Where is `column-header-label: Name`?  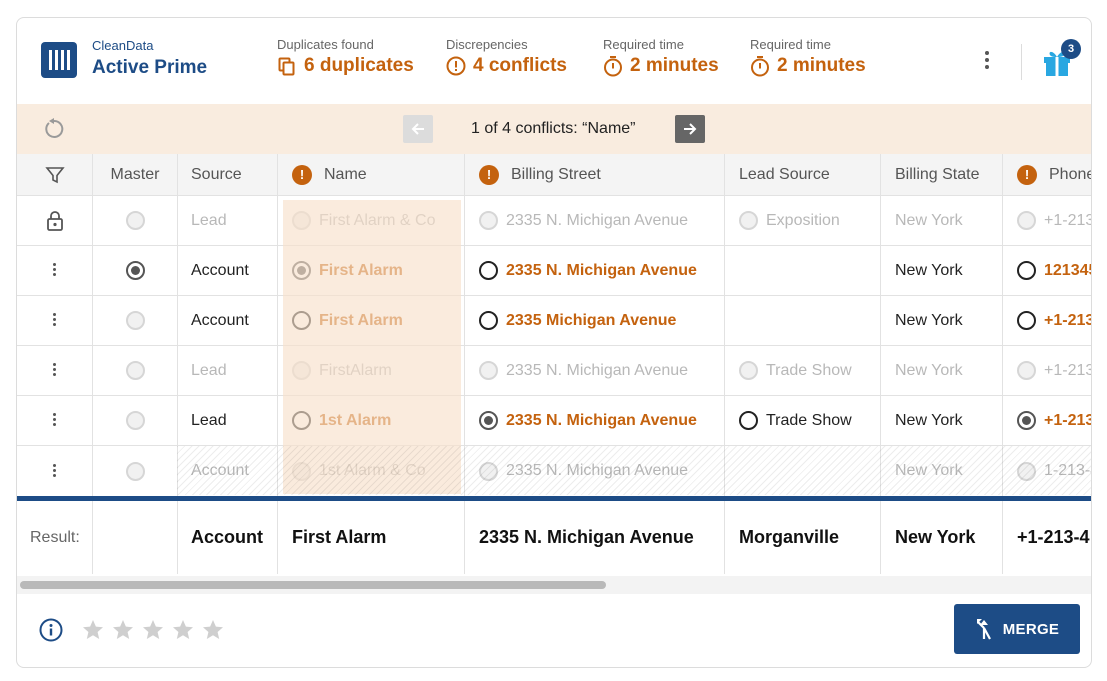
column-header-label: Name is located at coordinates (345, 174).